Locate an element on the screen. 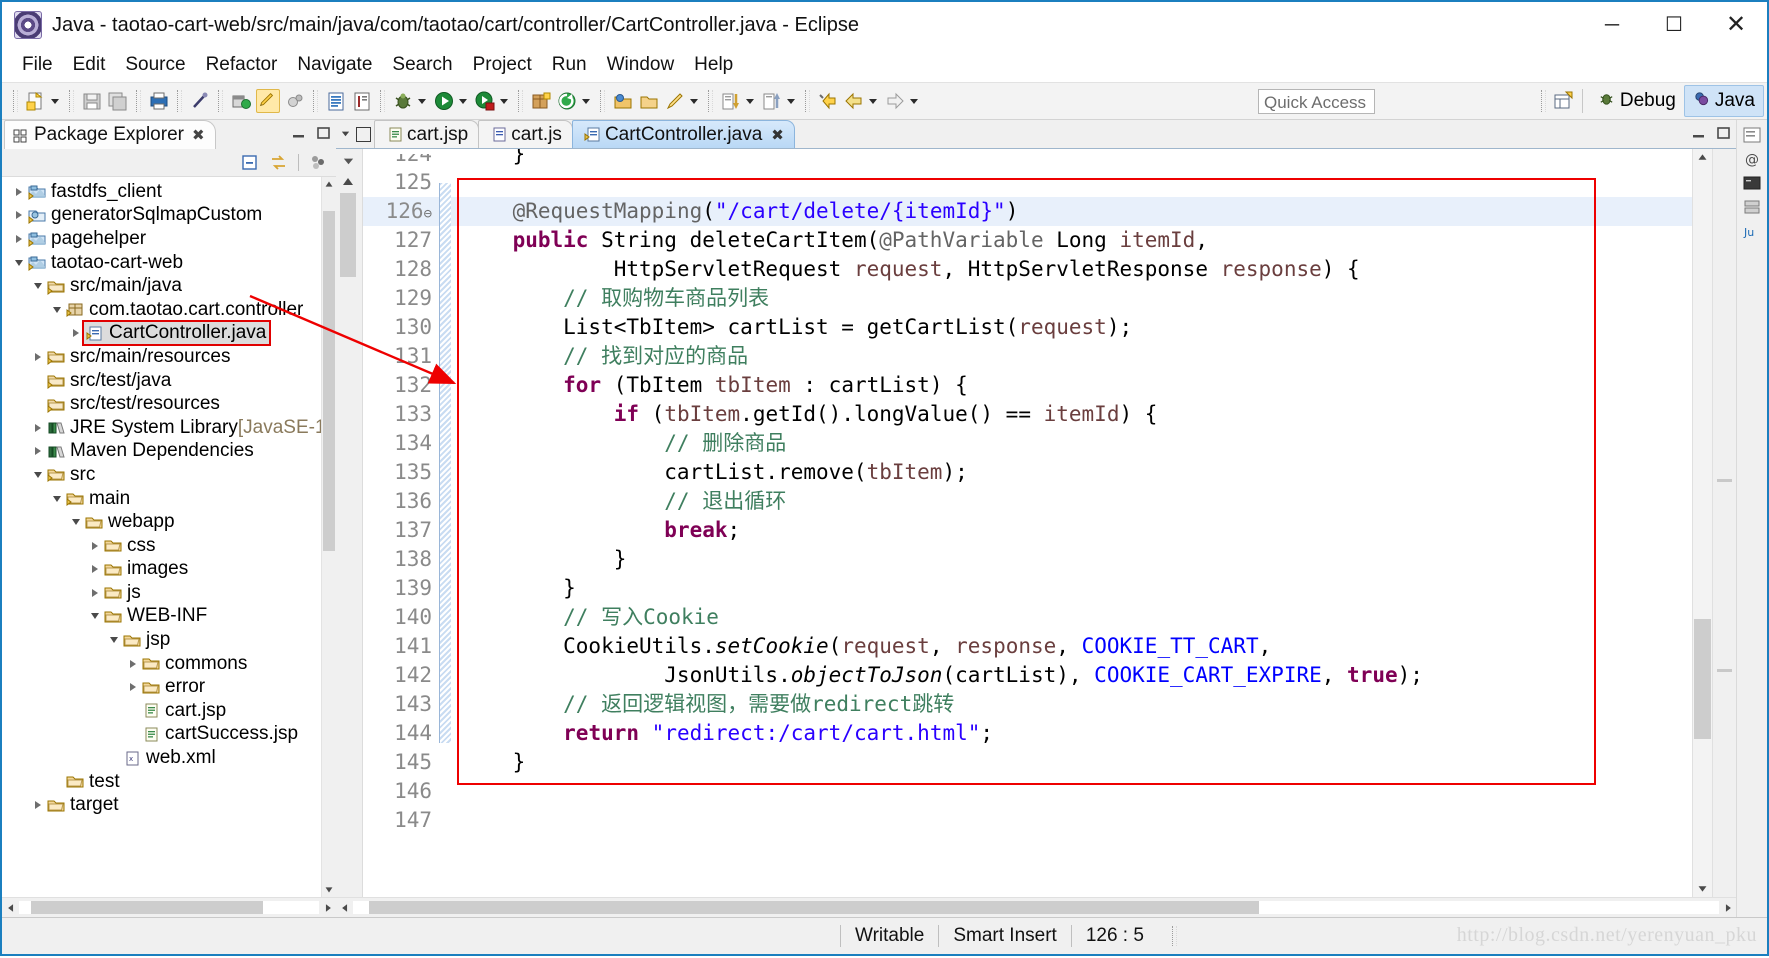 This screenshot has width=1769, height=958. close-button: ✕ is located at coordinates (1736, 25).